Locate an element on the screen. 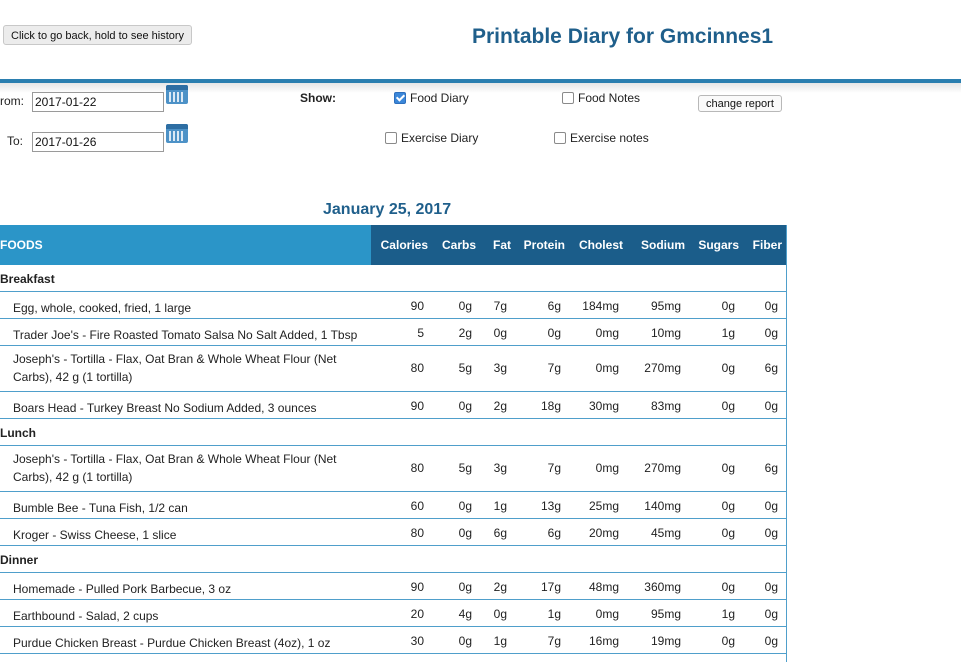 This screenshot has width=961, height=662. diary-date-heading: January 25, 2017 is located at coordinates (387, 209).